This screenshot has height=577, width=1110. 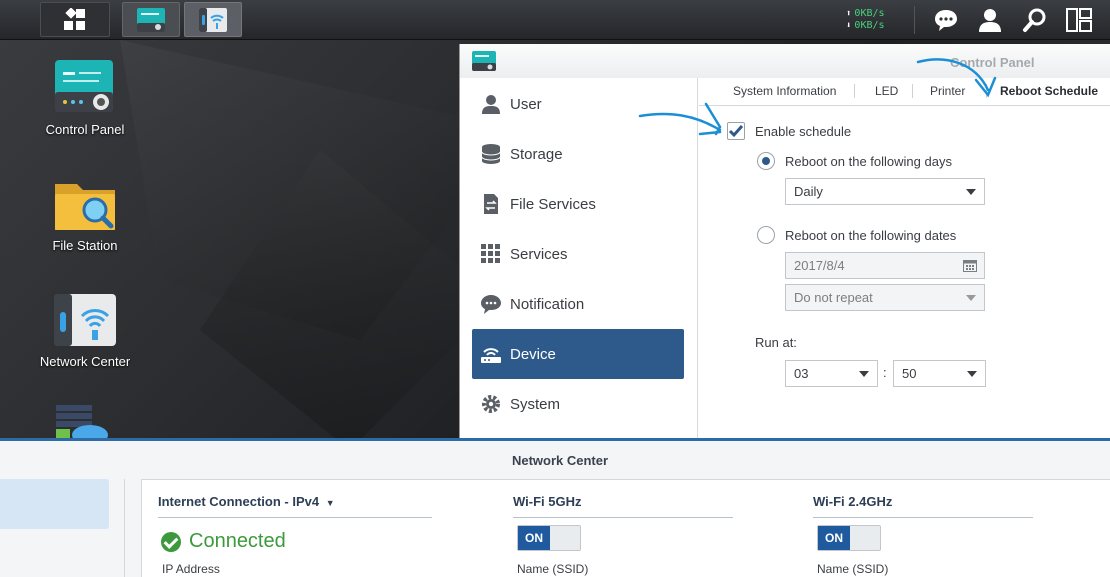 I want to click on ssid-label-5ghz: Name (SSID), so click(x=553, y=569).